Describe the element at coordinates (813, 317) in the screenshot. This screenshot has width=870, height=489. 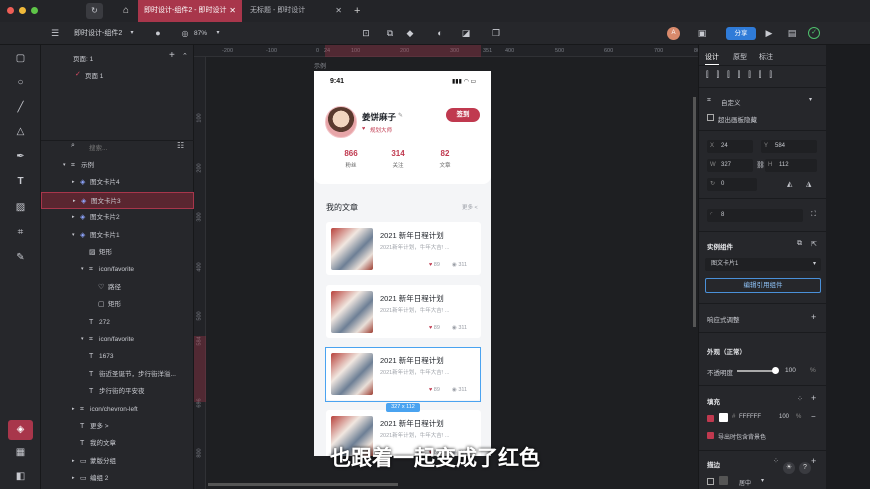
I see `add-icon: +` at that location.